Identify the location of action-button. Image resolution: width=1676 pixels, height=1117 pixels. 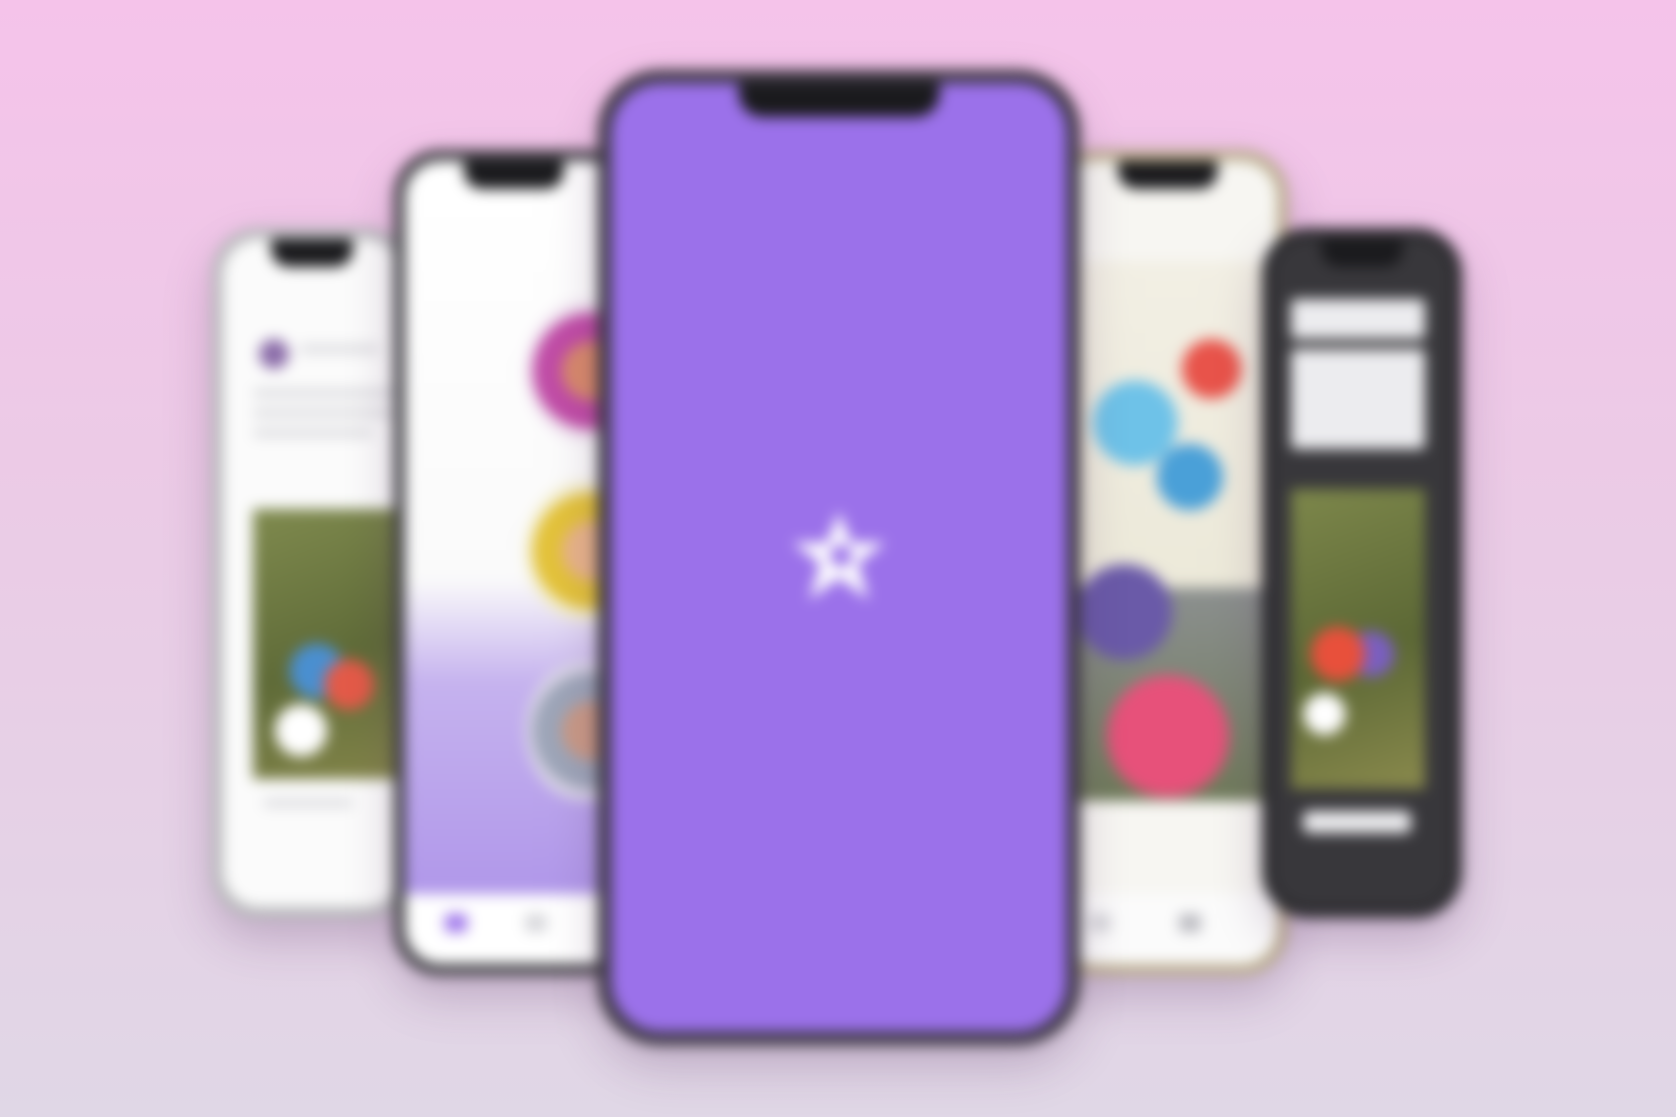
(1357, 822).